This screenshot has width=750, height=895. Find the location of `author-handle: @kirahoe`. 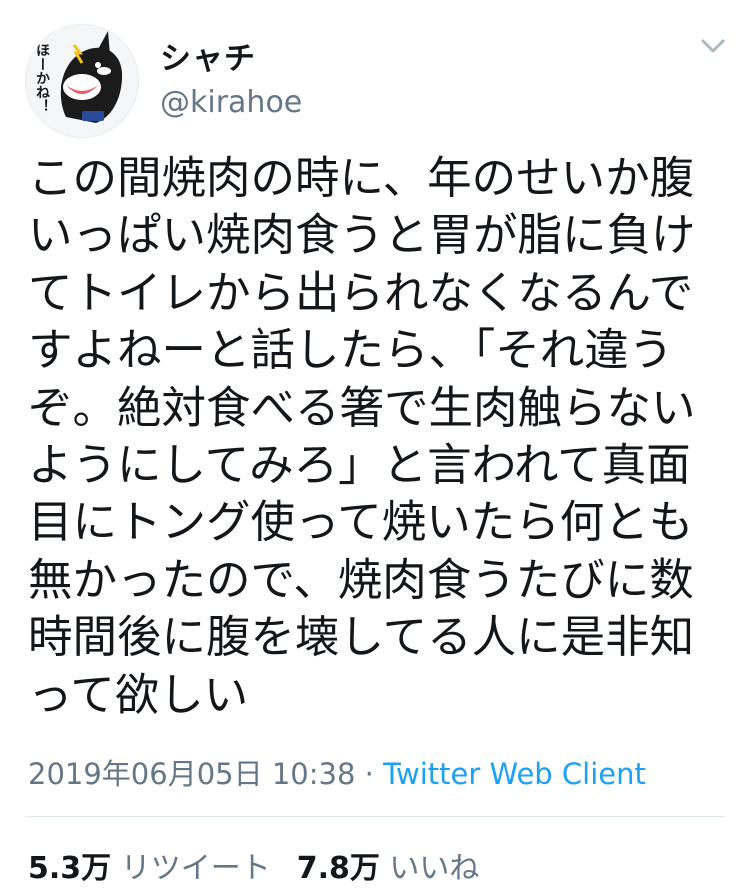

author-handle: @kirahoe is located at coordinates (231, 102).